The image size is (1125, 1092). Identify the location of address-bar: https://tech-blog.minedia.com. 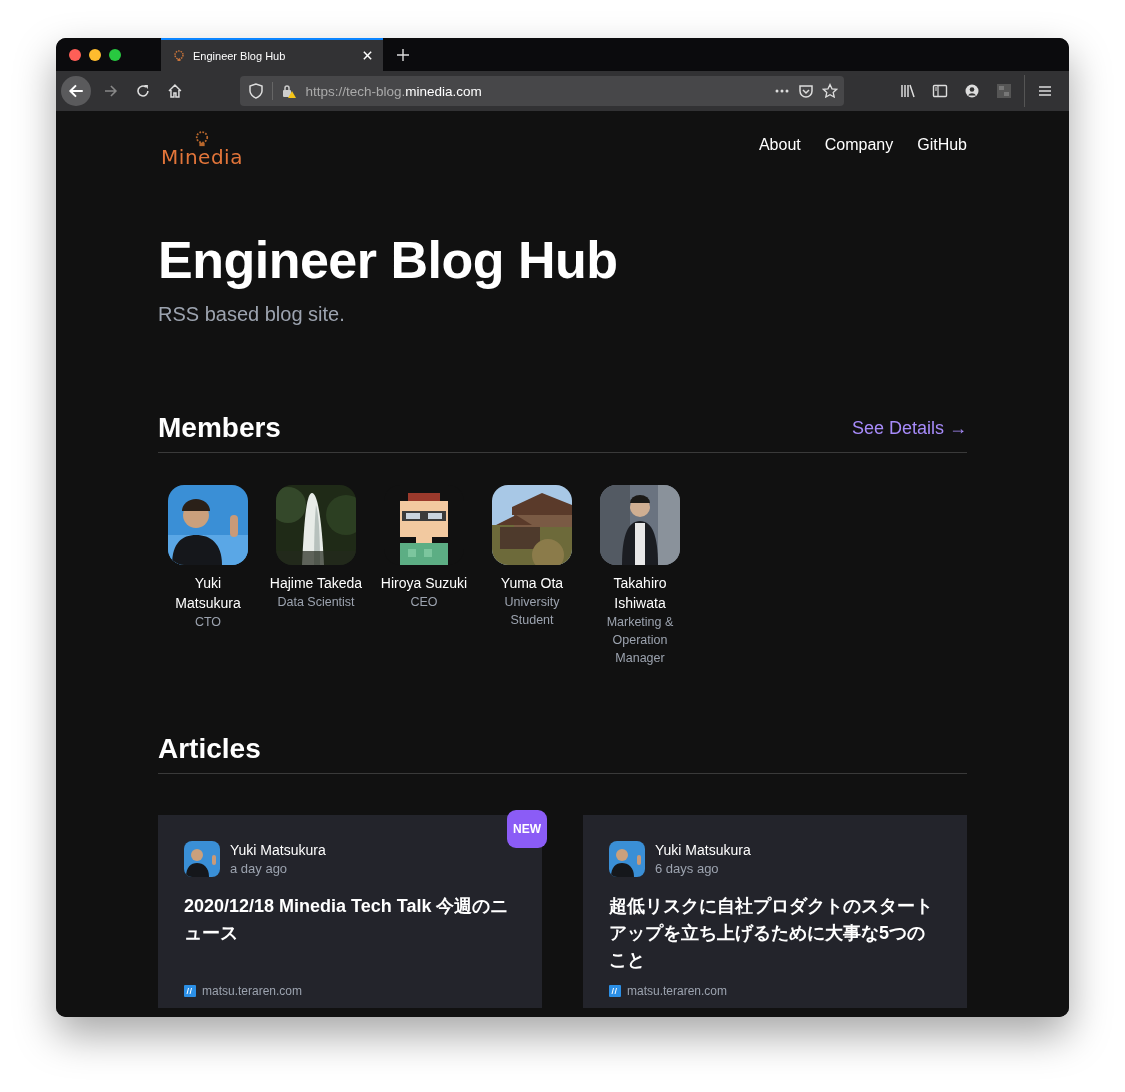
(542, 91).